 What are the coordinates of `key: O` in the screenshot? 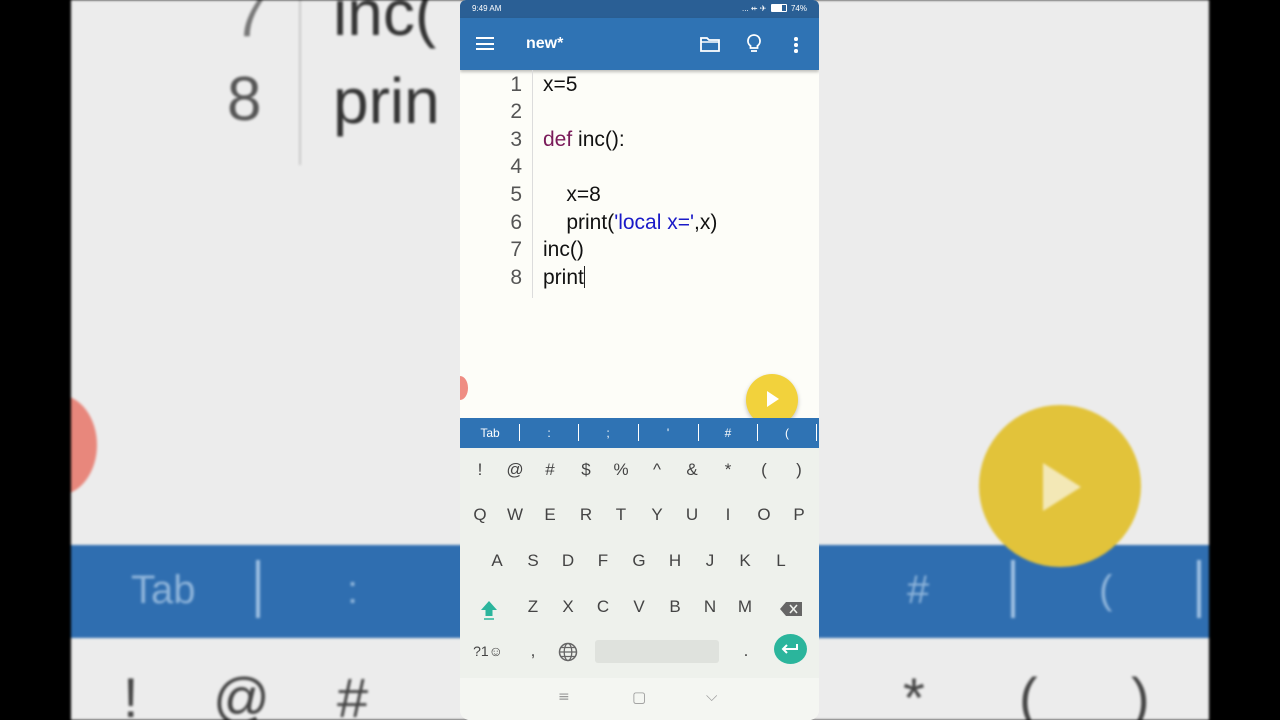 It's located at (764, 515).